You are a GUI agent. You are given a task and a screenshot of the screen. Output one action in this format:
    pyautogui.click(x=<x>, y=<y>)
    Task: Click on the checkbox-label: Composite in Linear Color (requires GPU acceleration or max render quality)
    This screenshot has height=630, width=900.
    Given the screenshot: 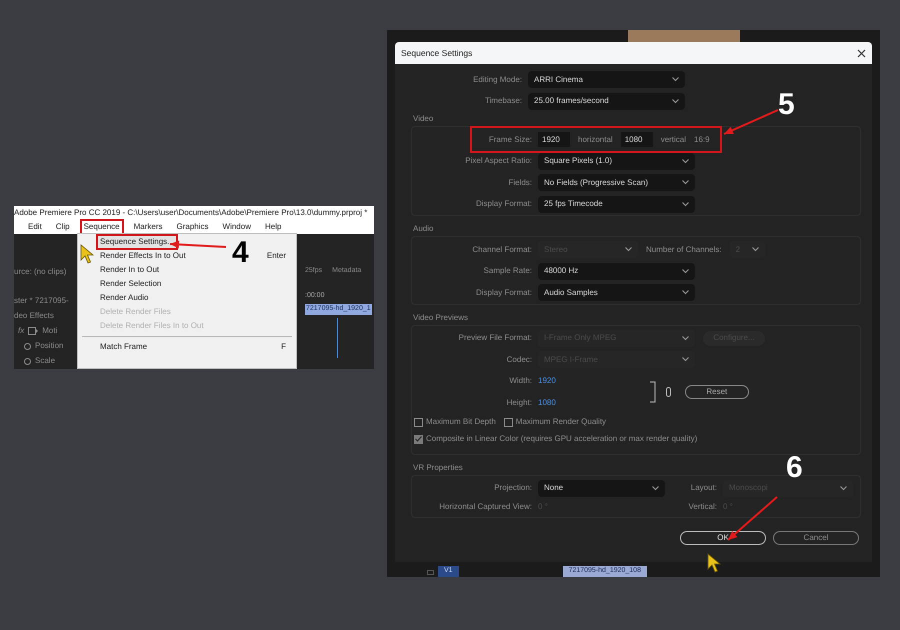 What is the action you would take?
    pyautogui.click(x=562, y=439)
    